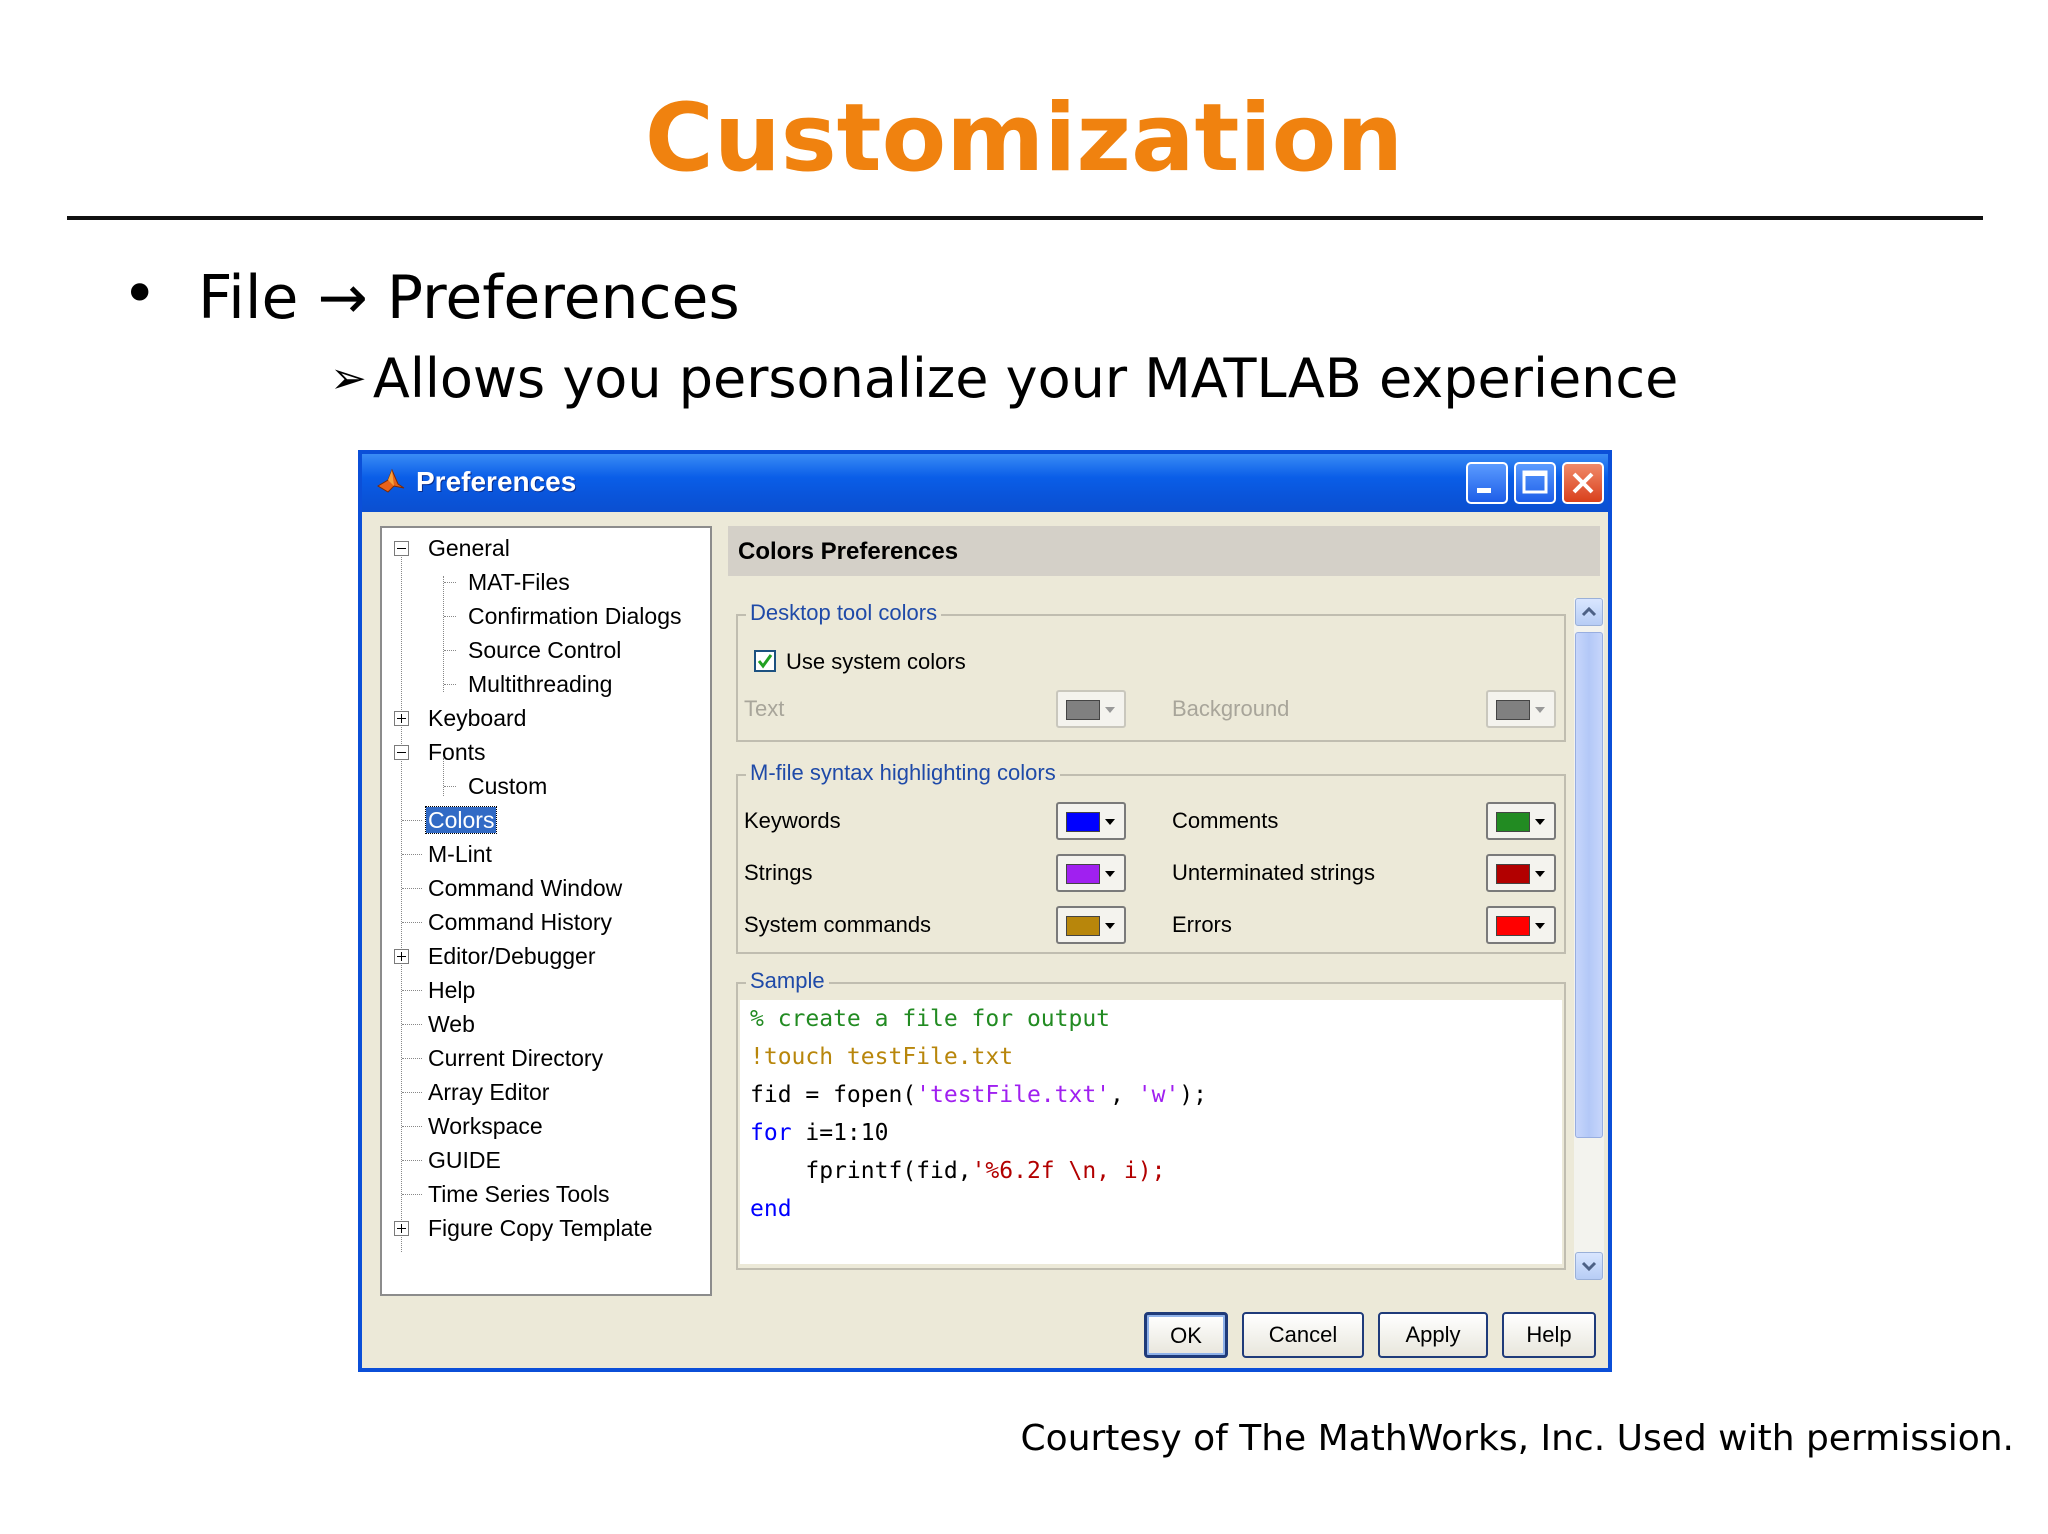 The height and width of the screenshot is (1534, 2048). I want to click on unterminated-strings-color-swatch, so click(1513, 874).